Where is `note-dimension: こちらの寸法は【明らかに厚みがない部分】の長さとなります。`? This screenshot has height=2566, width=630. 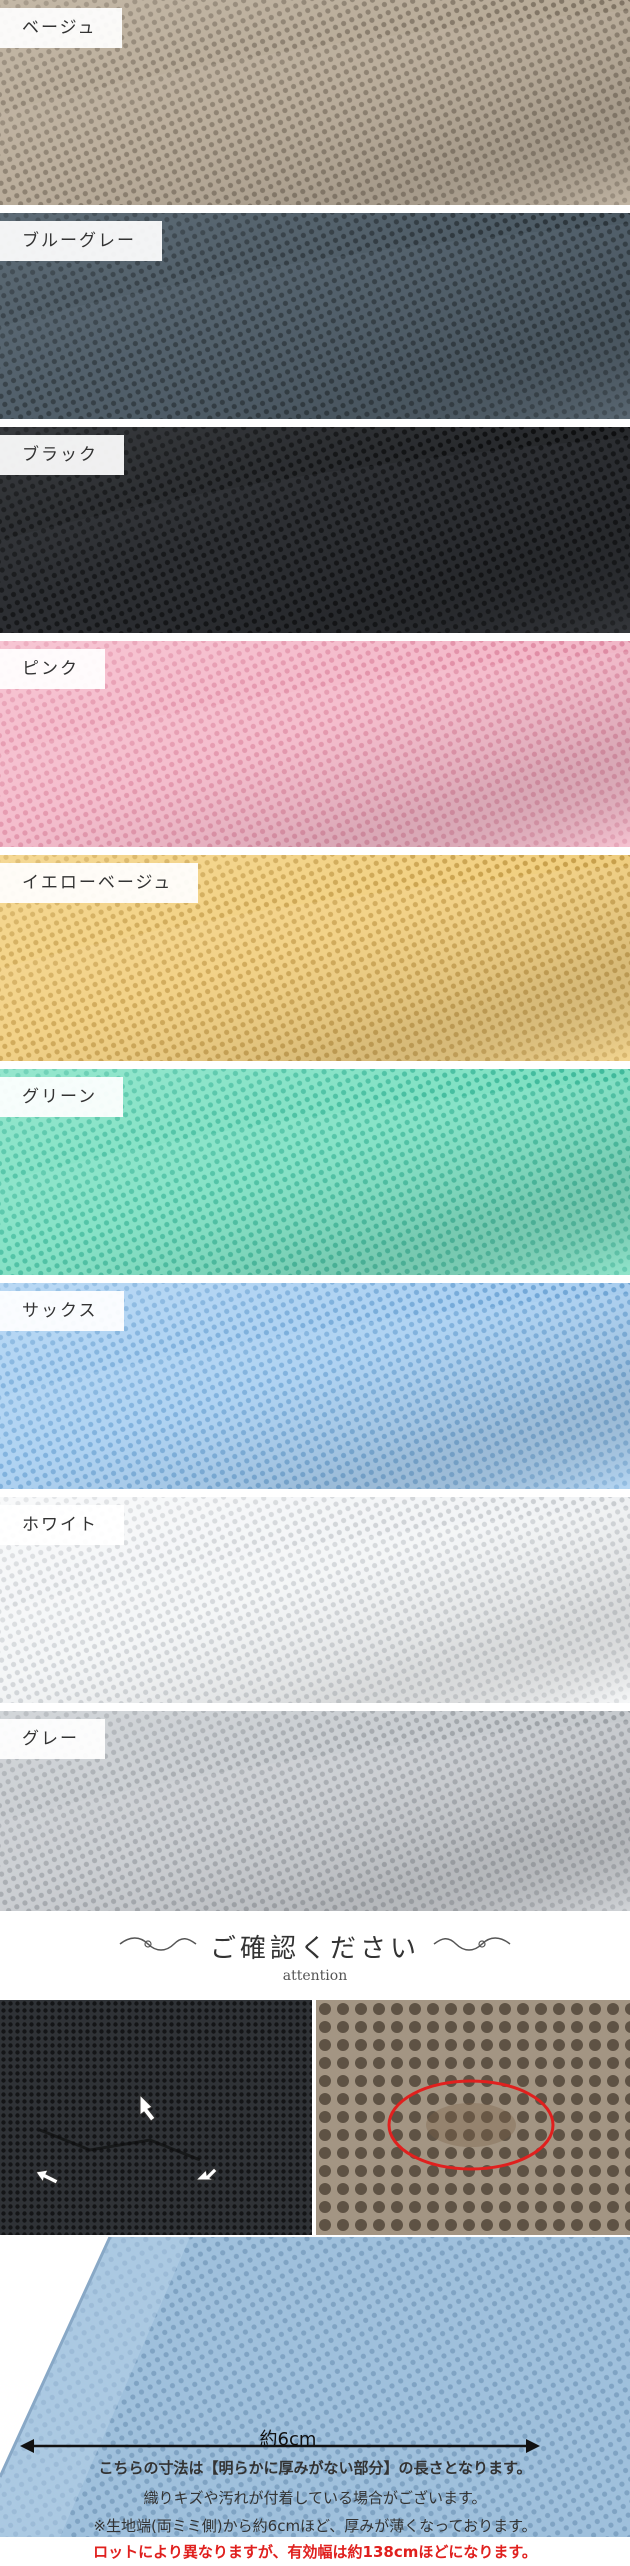
note-dimension: こちらの寸法は【明らかに厚みがない部分】の長さとなります。 is located at coordinates (315, 2468).